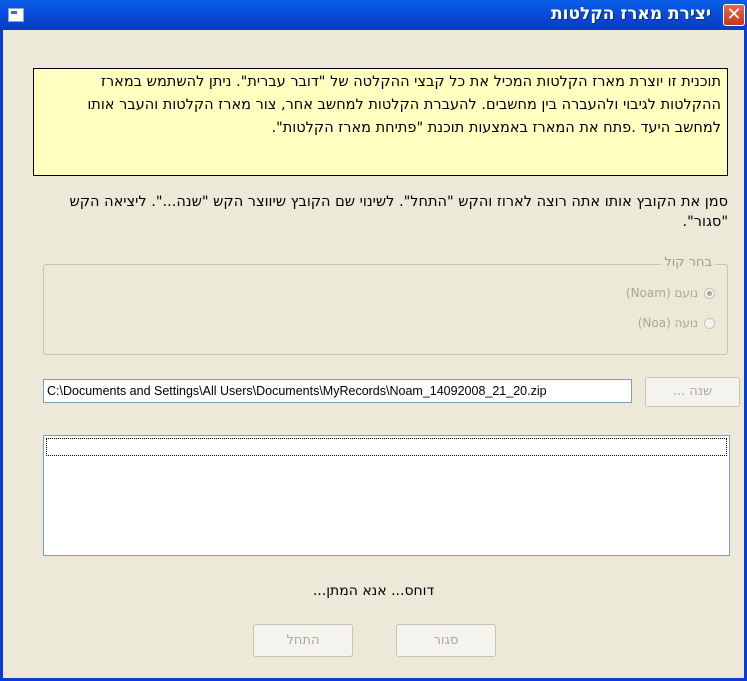 Image resolution: width=747 pixels, height=681 pixels. I want to click on list-focus-item, so click(386, 447).